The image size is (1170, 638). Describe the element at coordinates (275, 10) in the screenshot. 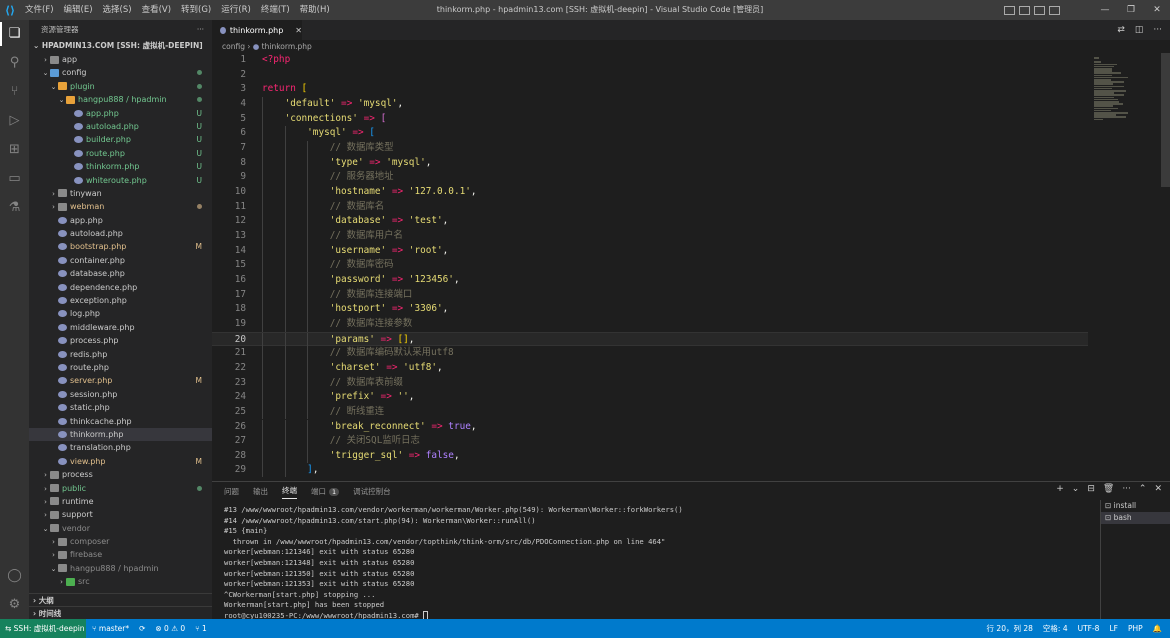

I see `menu-item: 终端(T)` at that location.